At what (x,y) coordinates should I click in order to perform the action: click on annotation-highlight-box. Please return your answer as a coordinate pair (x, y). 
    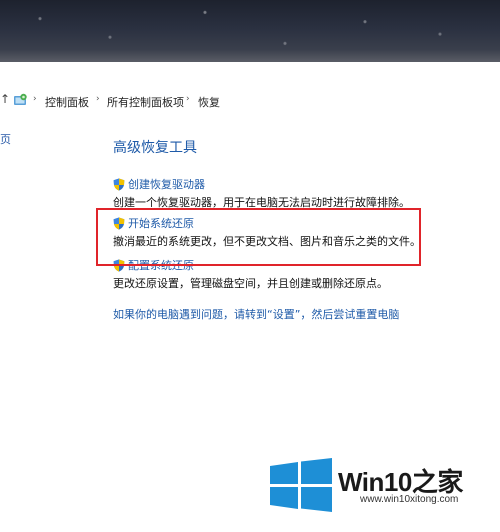
    Looking at the image, I should click on (258, 237).